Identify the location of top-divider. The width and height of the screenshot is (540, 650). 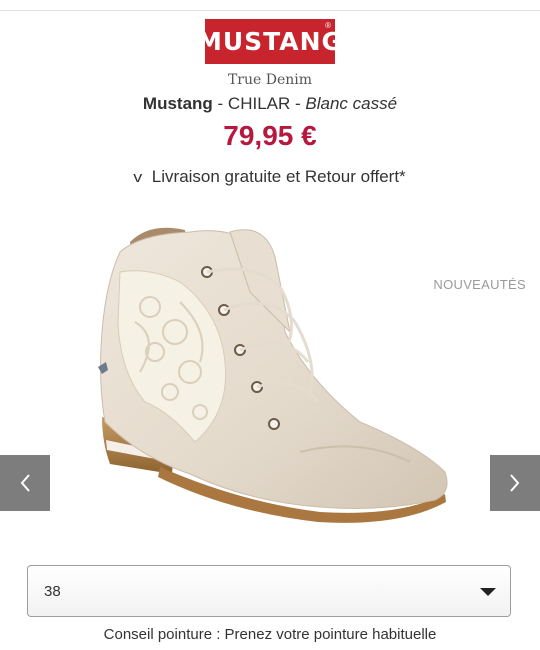
(270, 10).